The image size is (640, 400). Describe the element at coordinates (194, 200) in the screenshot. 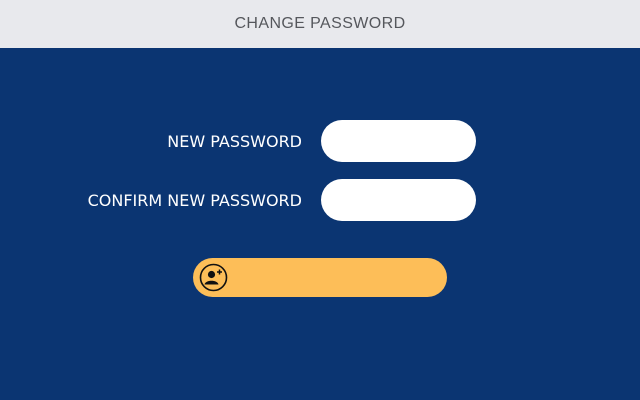

I see `confirm-password-label: CONFIRM NEW PASSWORD` at that location.